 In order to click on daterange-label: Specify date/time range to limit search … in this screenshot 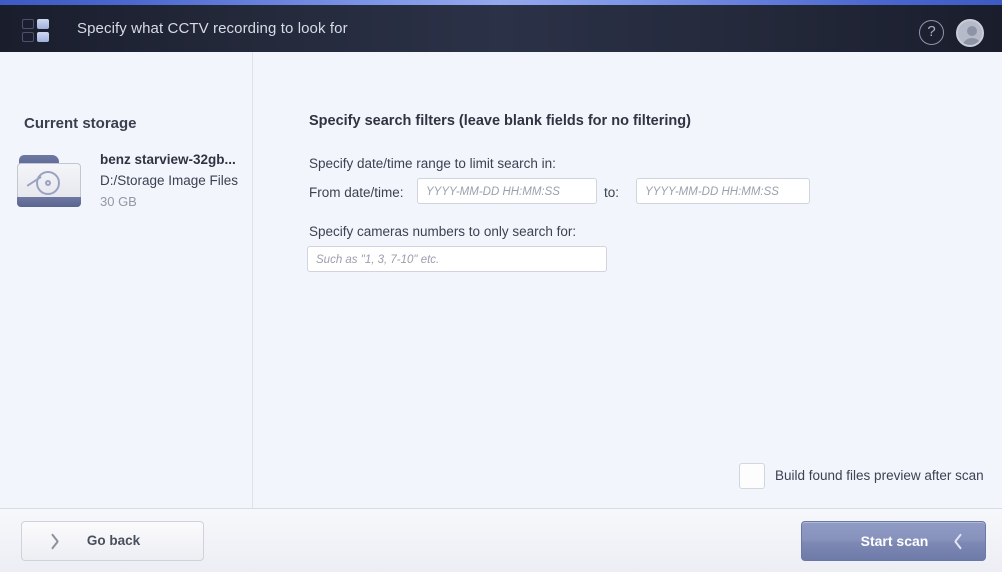, I will do `click(432, 163)`.